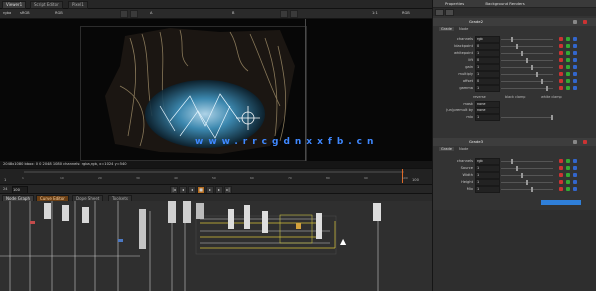  Describe the element at coordinates (14, 5) in the screenshot. I see `tab-viewer: Viewer1` at that location.